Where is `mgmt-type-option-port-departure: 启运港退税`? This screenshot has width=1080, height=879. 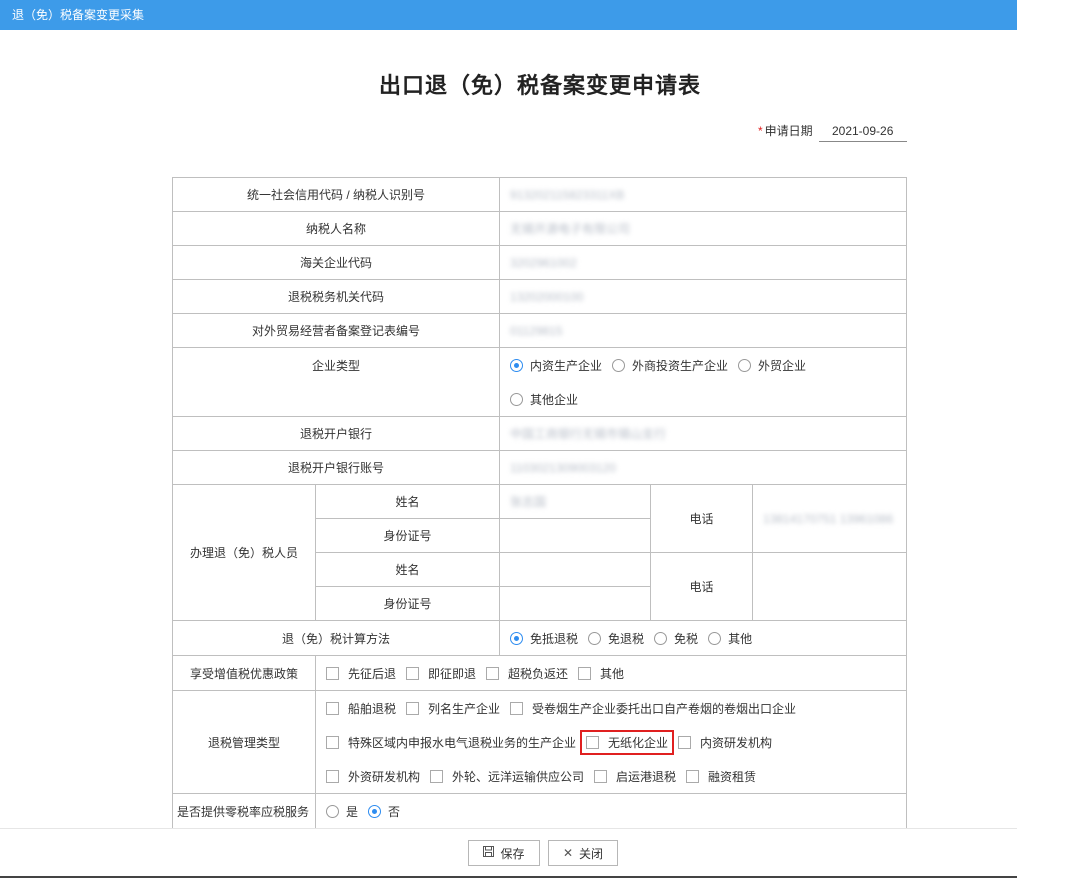
mgmt-type-option-port-departure: 启运港退税 is located at coordinates (635, 776).